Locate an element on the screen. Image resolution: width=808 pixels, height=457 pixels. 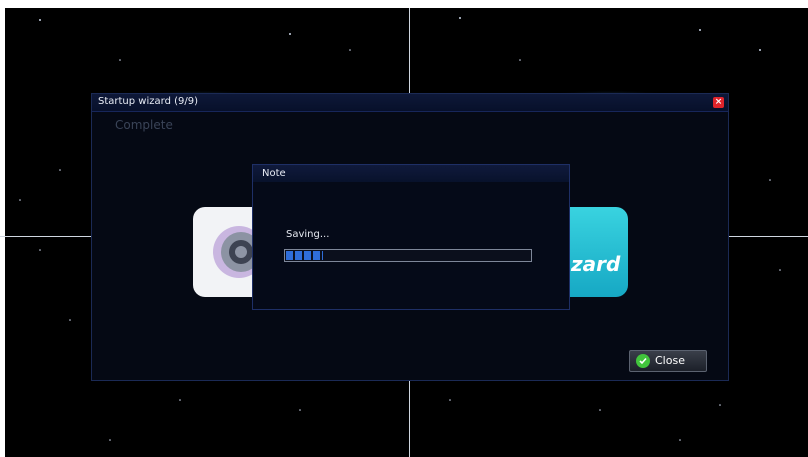
note-titlebar: Note is located at coordinates (411, 173).